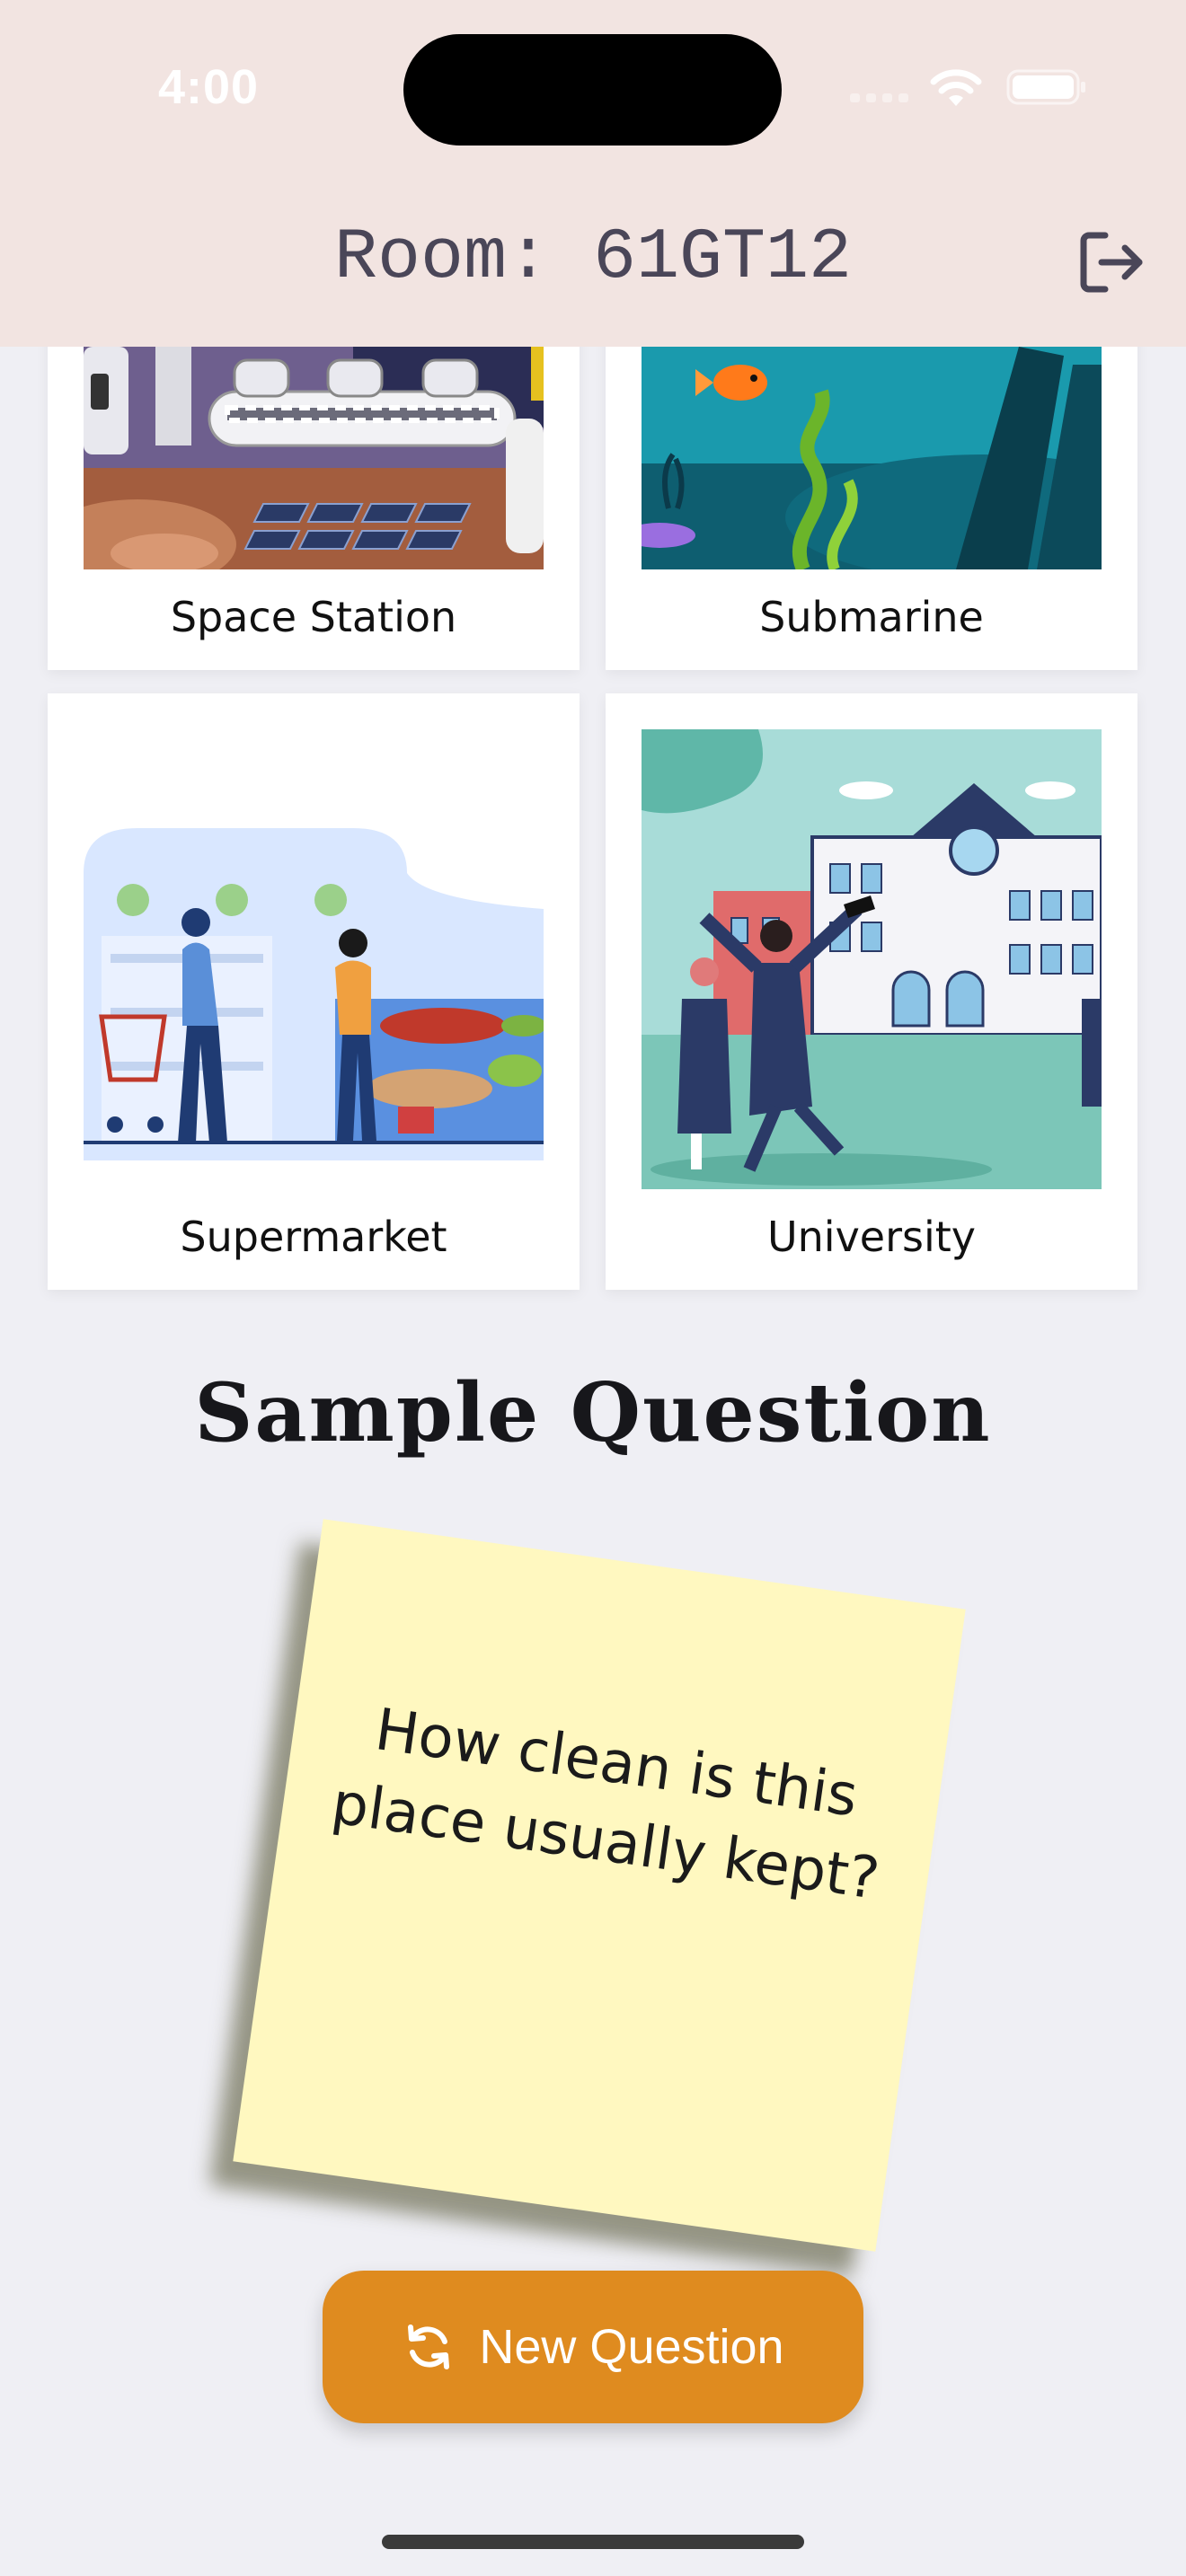 This screenshot has width=1186, height=2576. I want to click on dynamic-island, so click(592, 90).